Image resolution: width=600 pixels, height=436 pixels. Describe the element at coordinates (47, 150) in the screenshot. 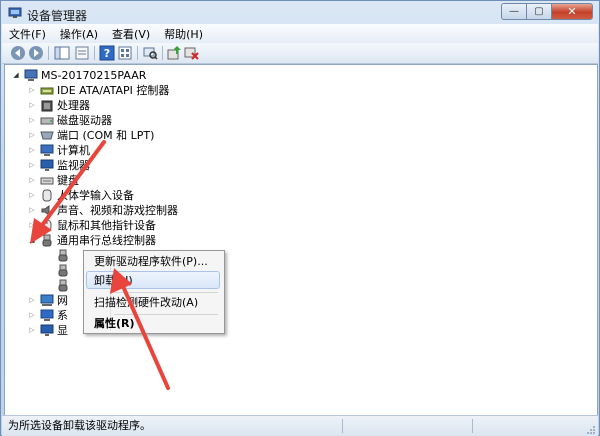

I see `computer-icon` at that location.